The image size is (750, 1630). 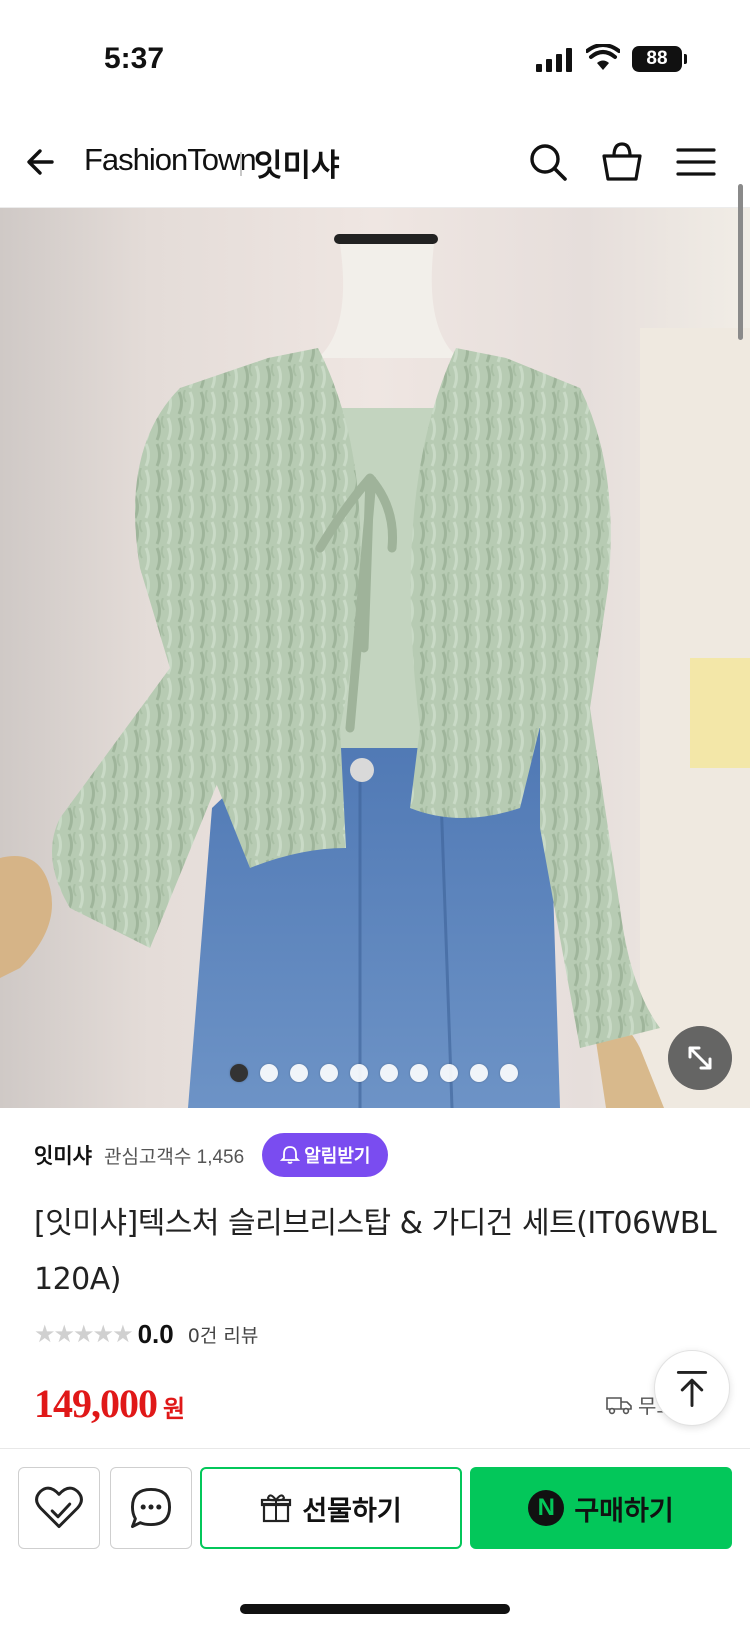 What do you see at coordinates (546, 1508) in the screenshot?
I see `naver-pay-icon: N` at bounding box center [546, 1508].